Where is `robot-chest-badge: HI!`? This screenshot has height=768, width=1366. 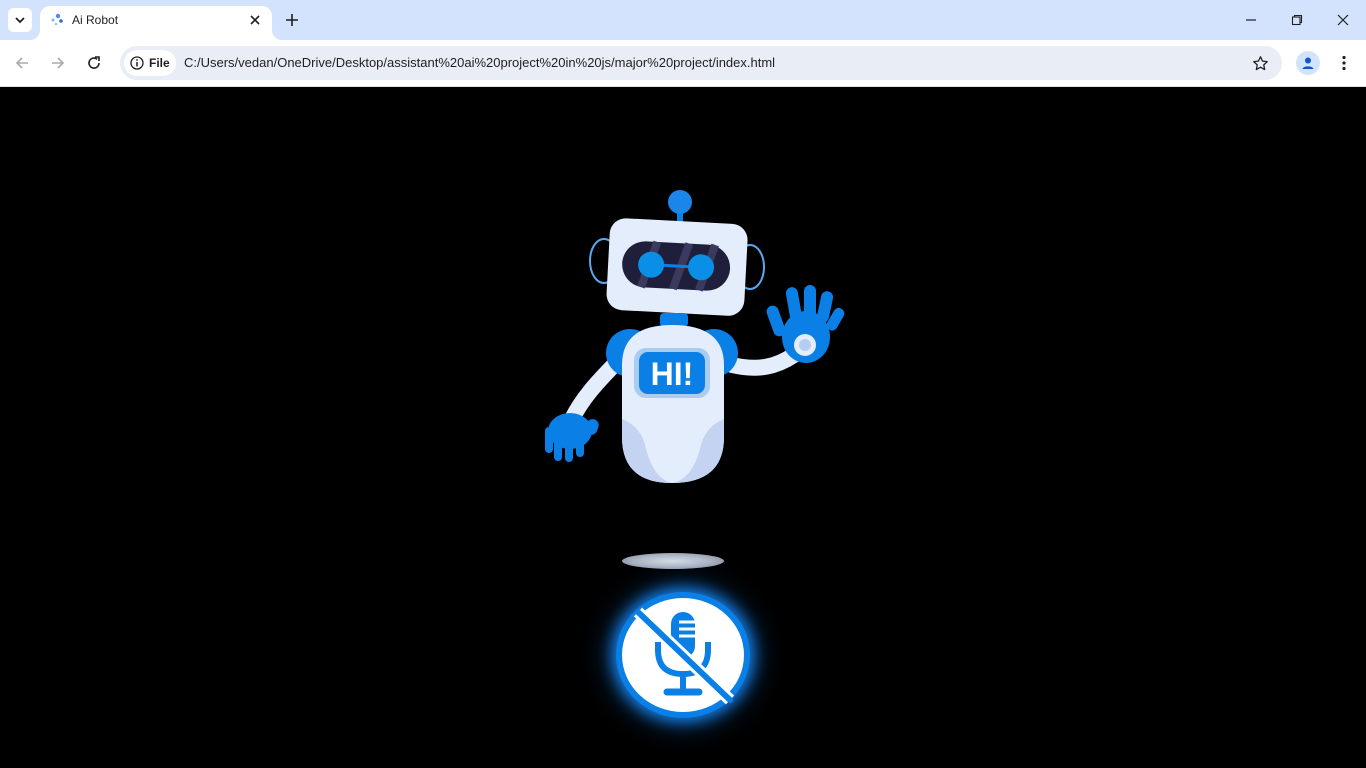
robot-chest-badge: HI! is located at coordinates (672, 373).